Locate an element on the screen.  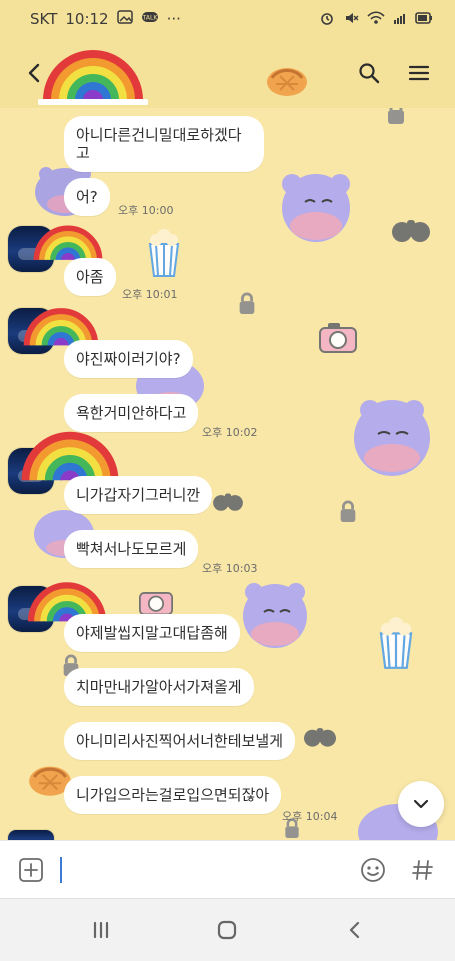
message-bubble: 야진짜이러기야? is located at coordinates (128, 359).